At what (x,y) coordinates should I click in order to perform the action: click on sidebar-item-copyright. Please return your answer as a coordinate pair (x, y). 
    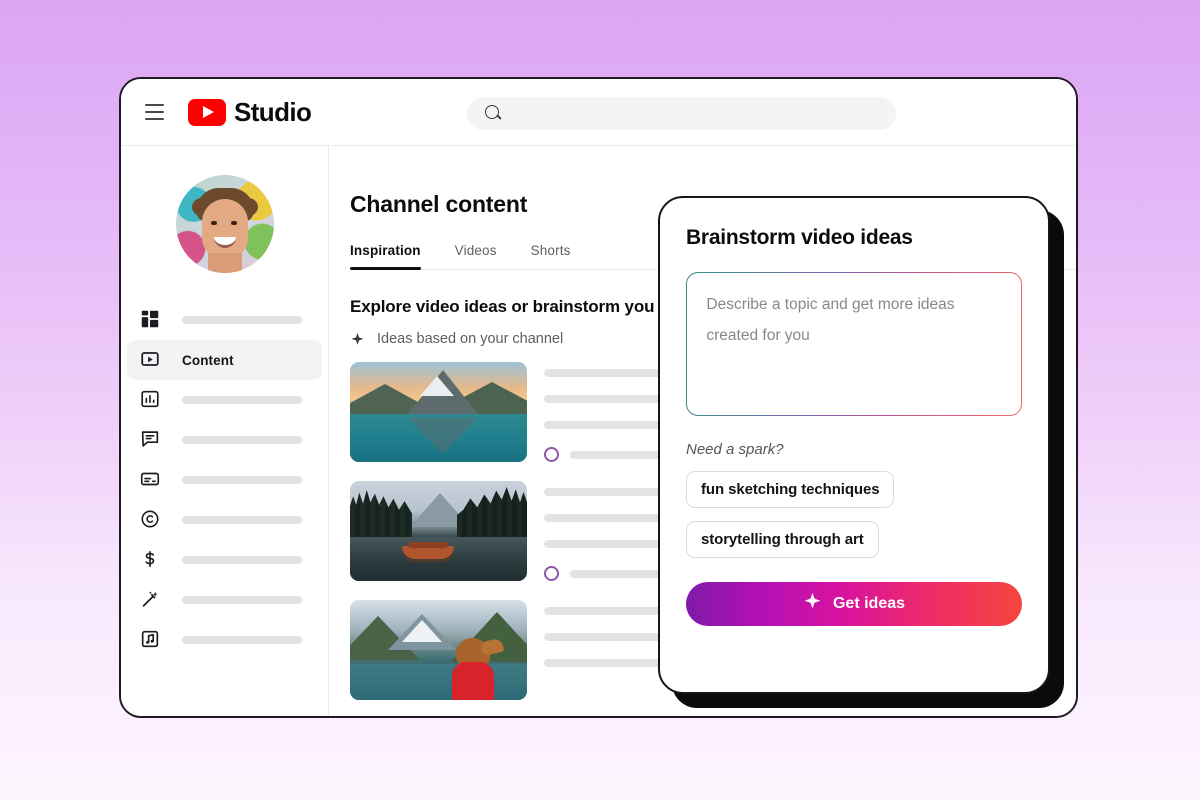
    Looking at the image, I should click on (224, 520).